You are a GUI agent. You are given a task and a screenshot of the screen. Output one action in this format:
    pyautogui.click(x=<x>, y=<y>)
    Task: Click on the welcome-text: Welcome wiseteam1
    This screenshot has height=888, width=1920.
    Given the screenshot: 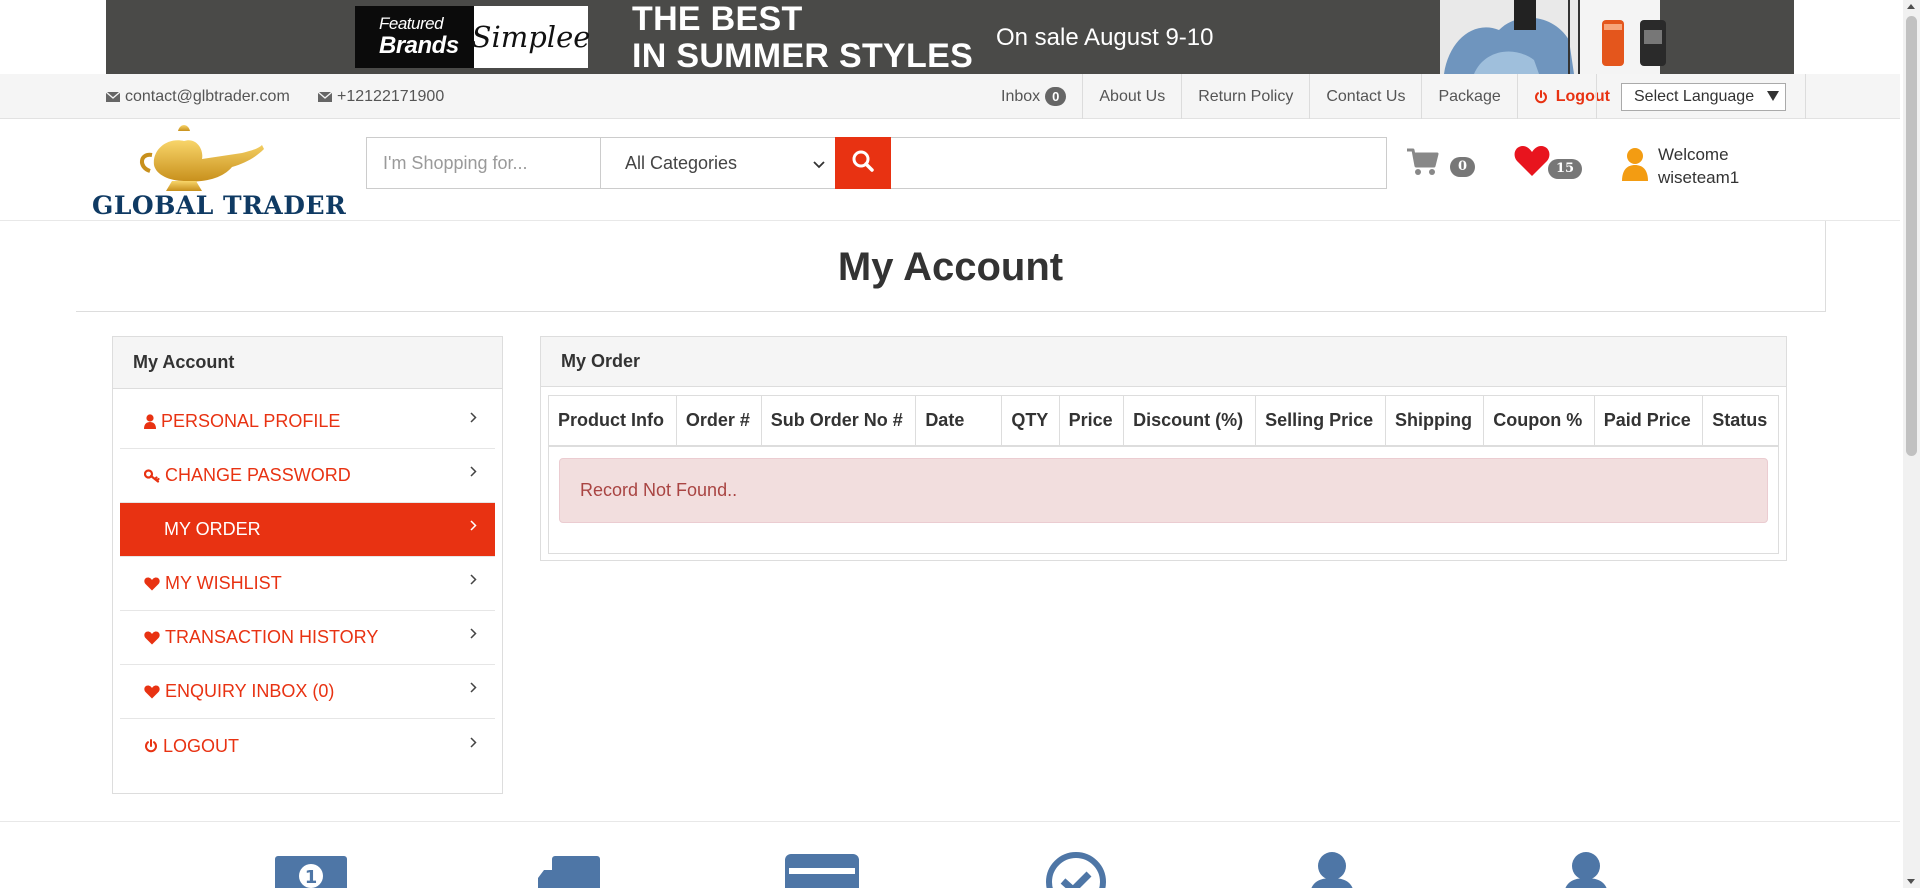 What is the action you would take?
    pyautogui.click(x=1698, y=166)
    